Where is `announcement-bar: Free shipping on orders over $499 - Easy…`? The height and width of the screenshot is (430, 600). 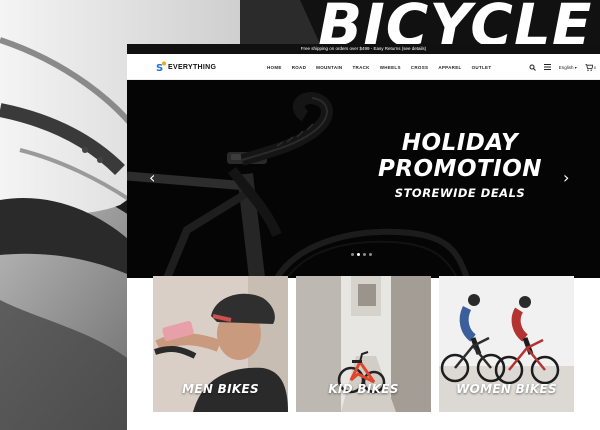
announcement-bar: Free shipping on orders over $499 - Easy… is located at coordinates (363, 49).